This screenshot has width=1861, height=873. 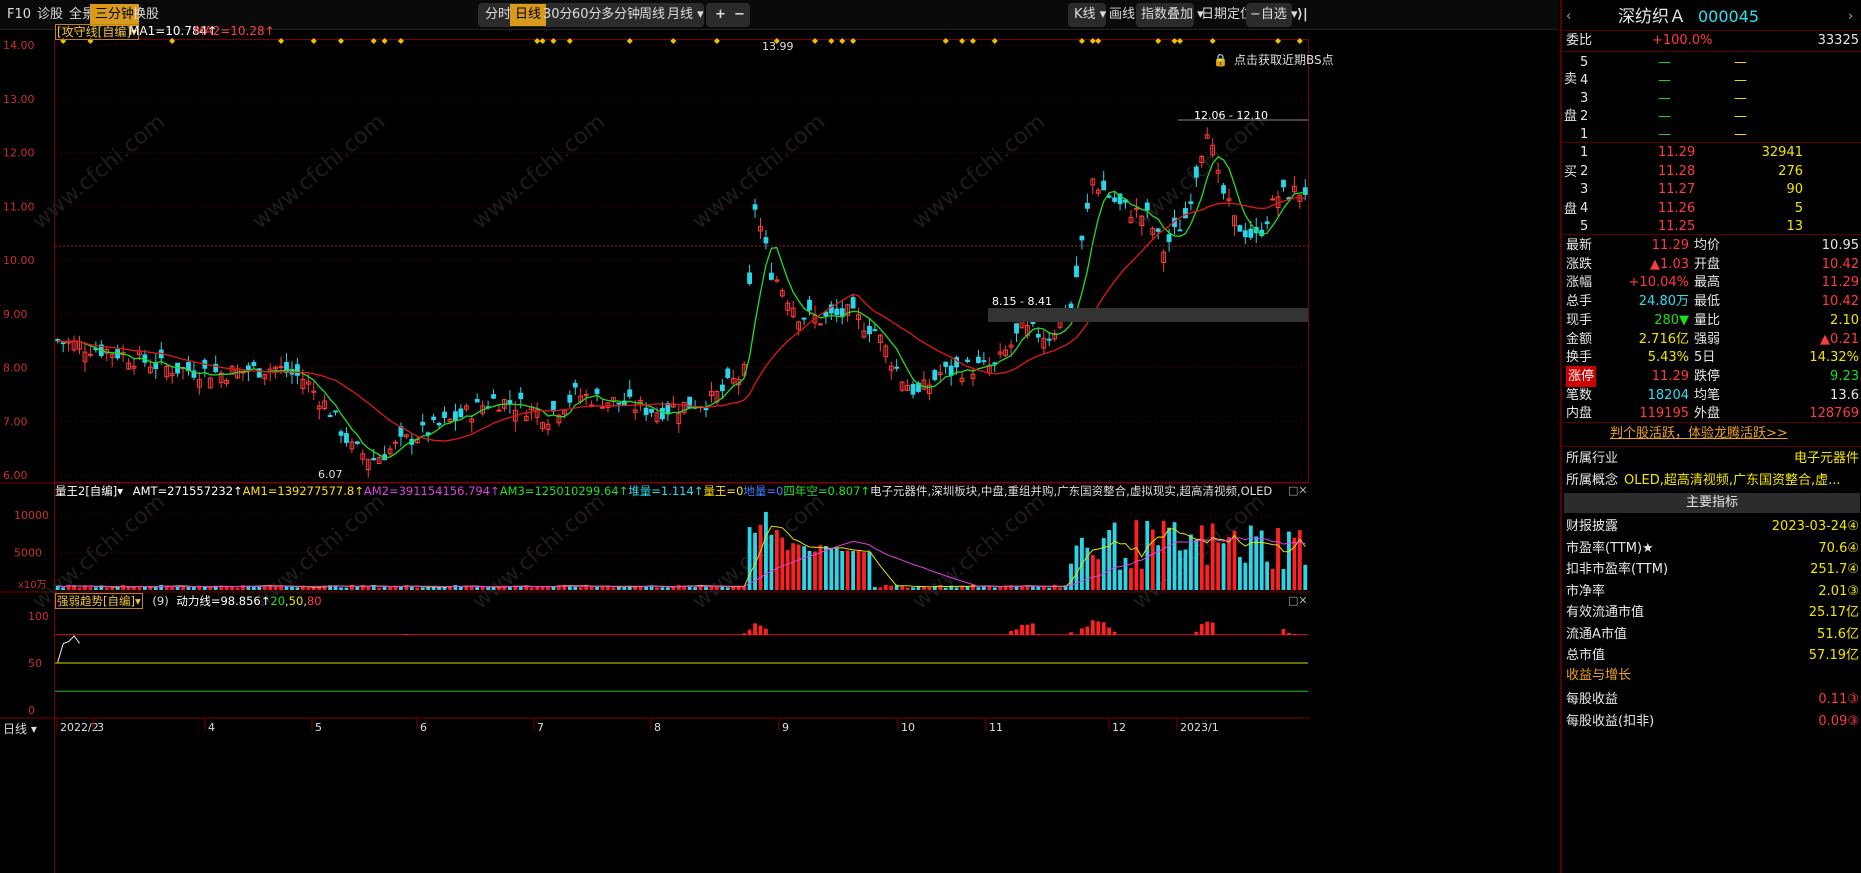 I want to click on next-stock-icon: ›, so click(x=1850, y=17).